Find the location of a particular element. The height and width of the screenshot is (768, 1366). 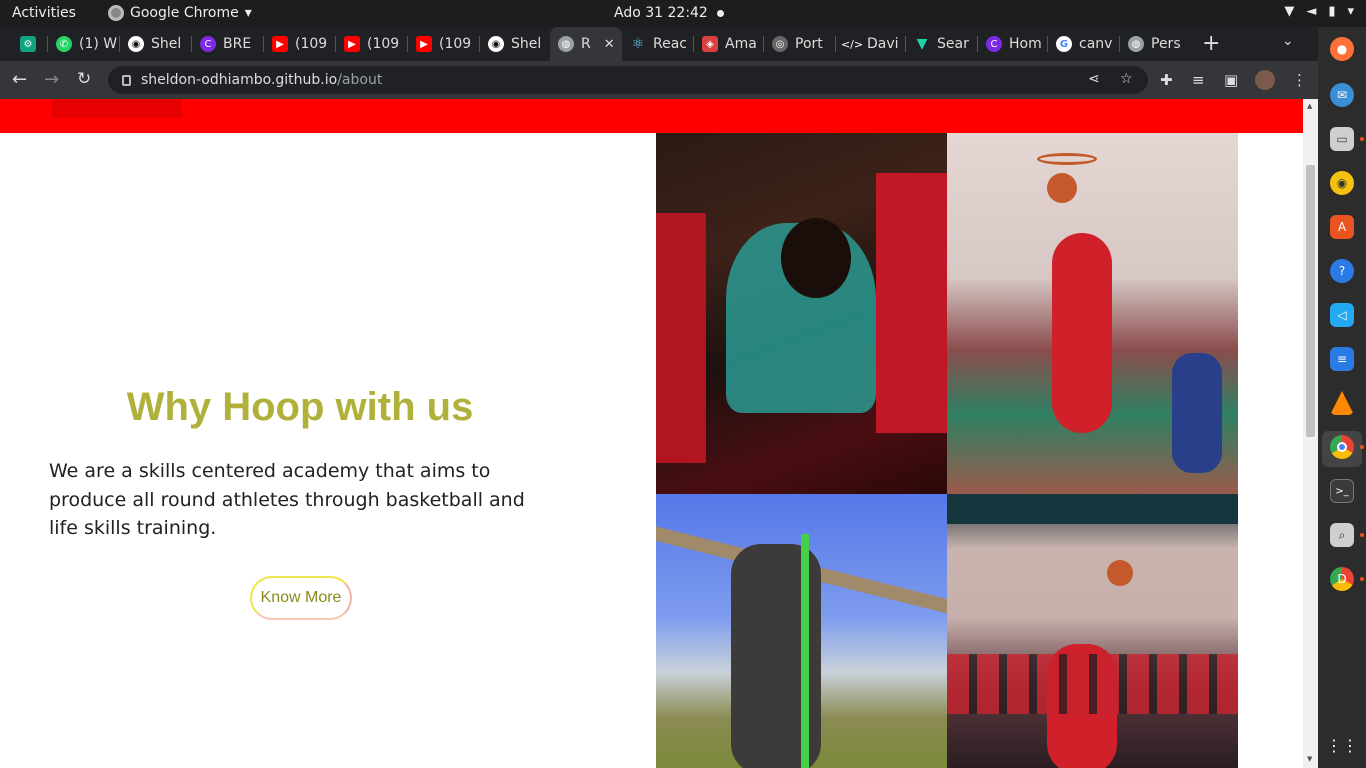

rhythmbox-icon: ◉ is located at coordinates (1342, 183).